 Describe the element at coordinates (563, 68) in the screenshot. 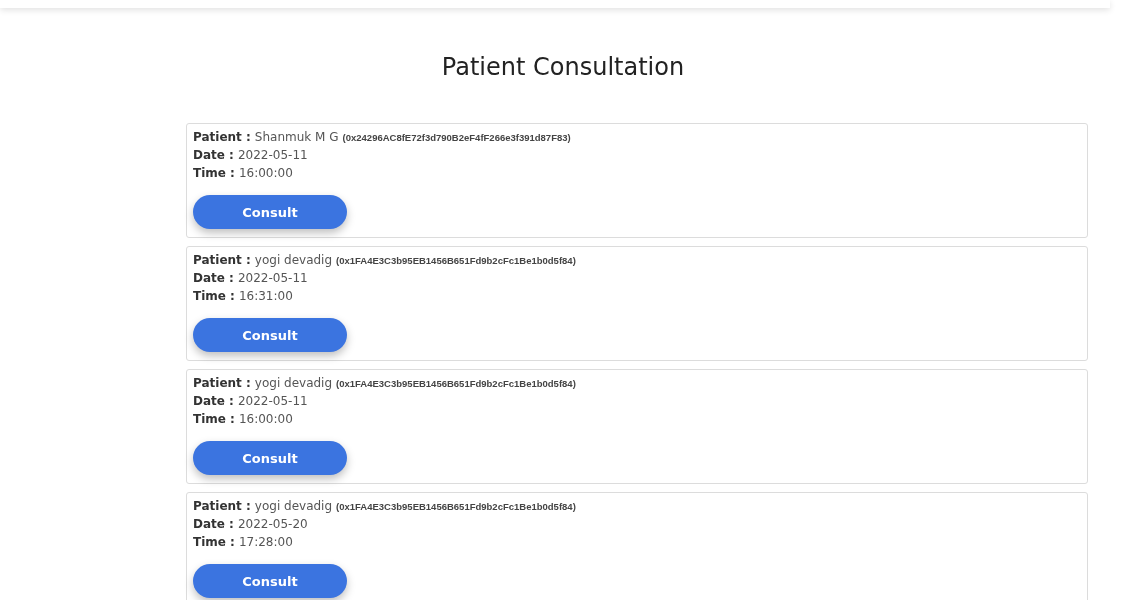

I see `page-title: Patient Consultation` at that location.